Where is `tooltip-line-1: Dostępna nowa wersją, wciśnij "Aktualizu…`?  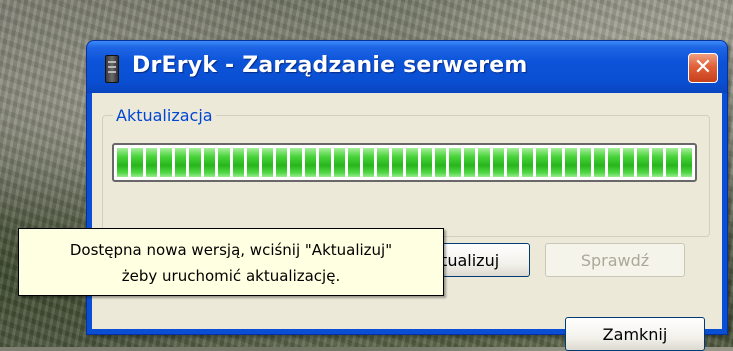
tooltip-line-1: Dostępna nowa wersją, wciśnij "Aktualizu… is located at coordinates (231, 250).